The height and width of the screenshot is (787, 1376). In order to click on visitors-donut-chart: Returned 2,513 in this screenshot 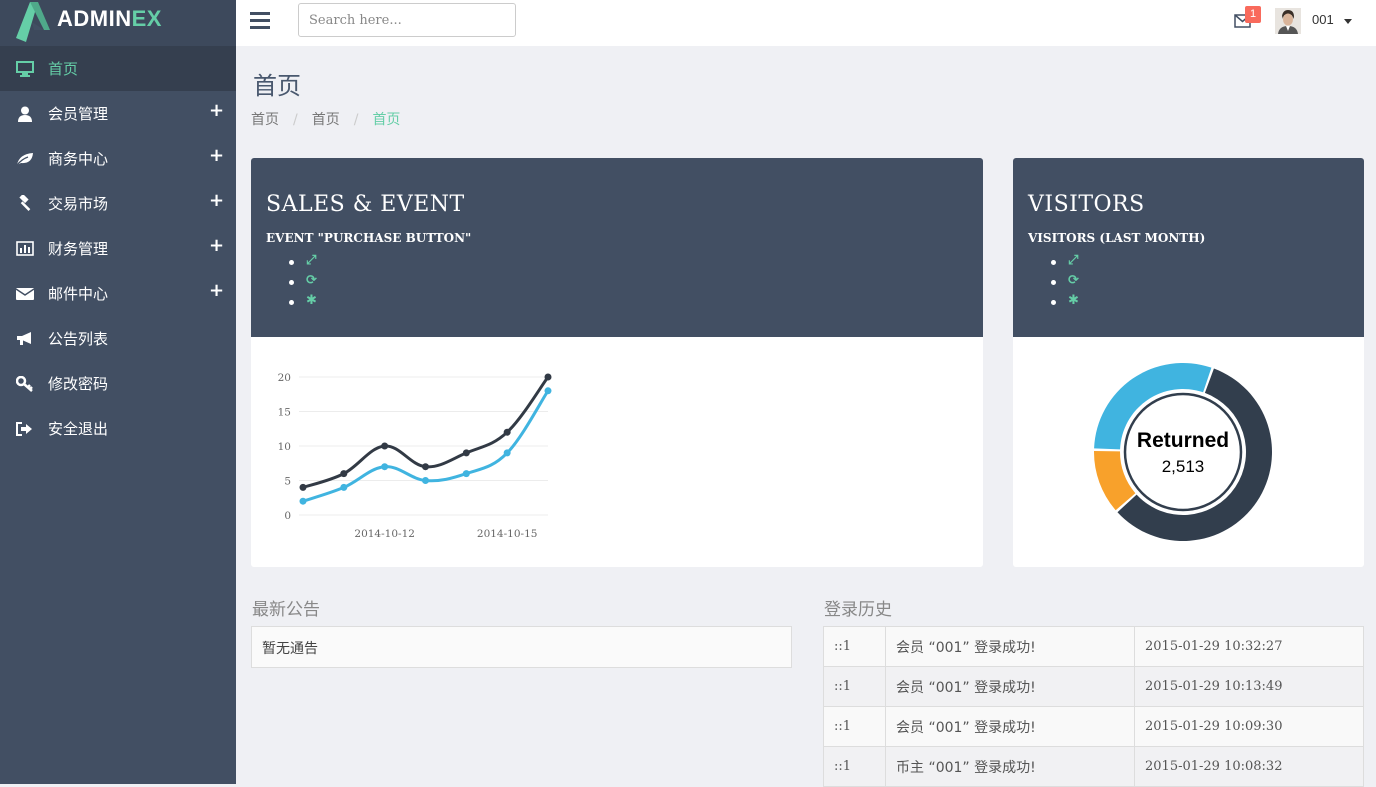, I will do `click(1183, 452)`.